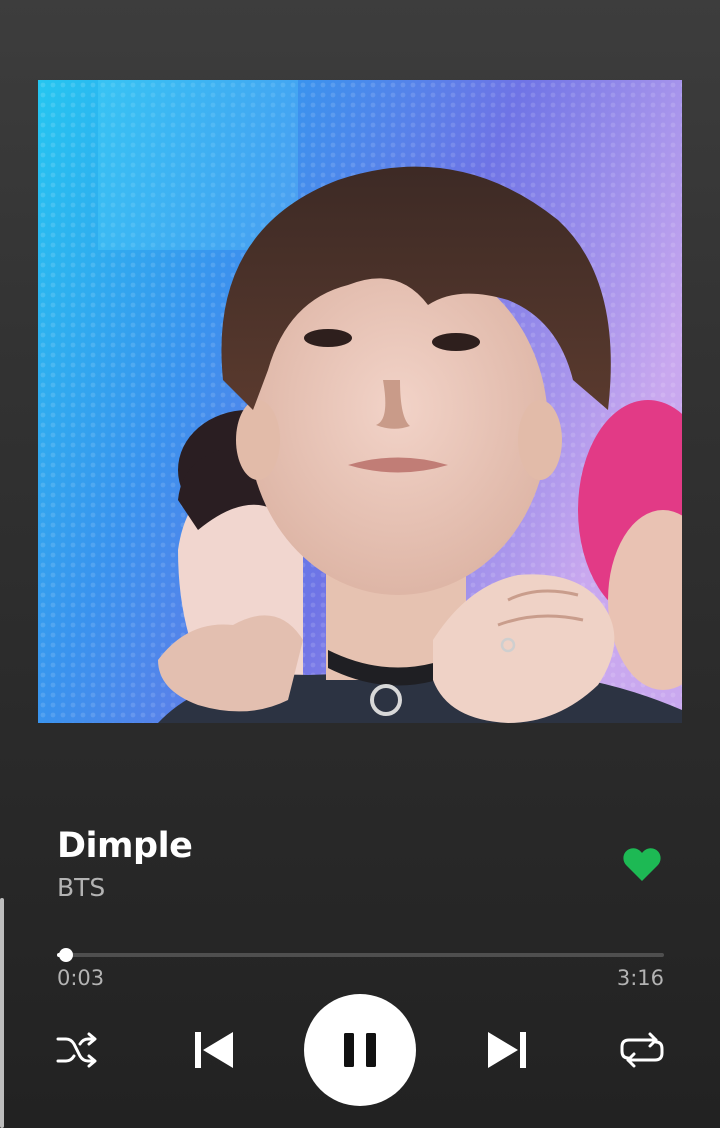 The image size is (720, 1128). I want to click on track-title: Dimple, so click(125, 846).